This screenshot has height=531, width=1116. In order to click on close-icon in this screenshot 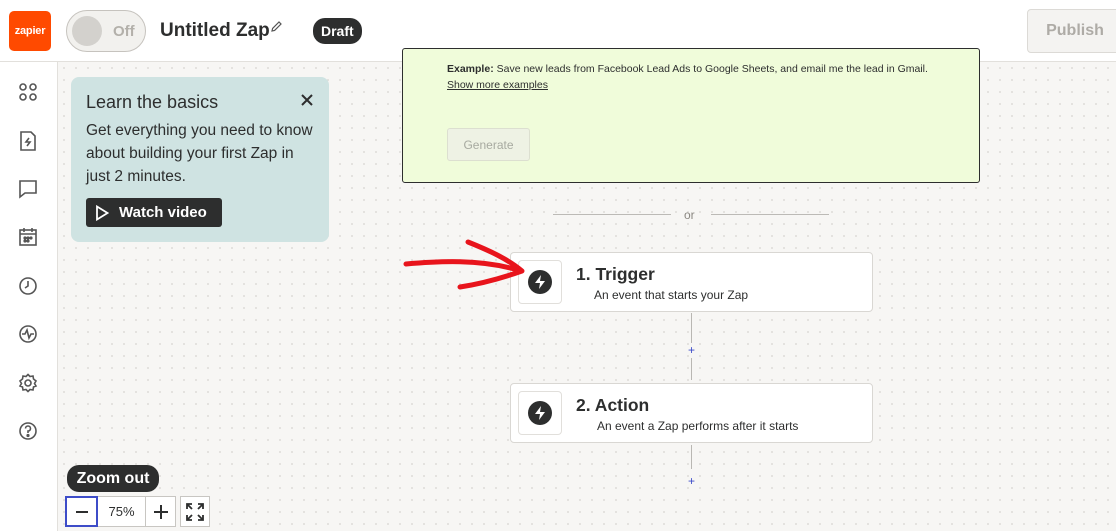, I will do `click(307, 101)`.